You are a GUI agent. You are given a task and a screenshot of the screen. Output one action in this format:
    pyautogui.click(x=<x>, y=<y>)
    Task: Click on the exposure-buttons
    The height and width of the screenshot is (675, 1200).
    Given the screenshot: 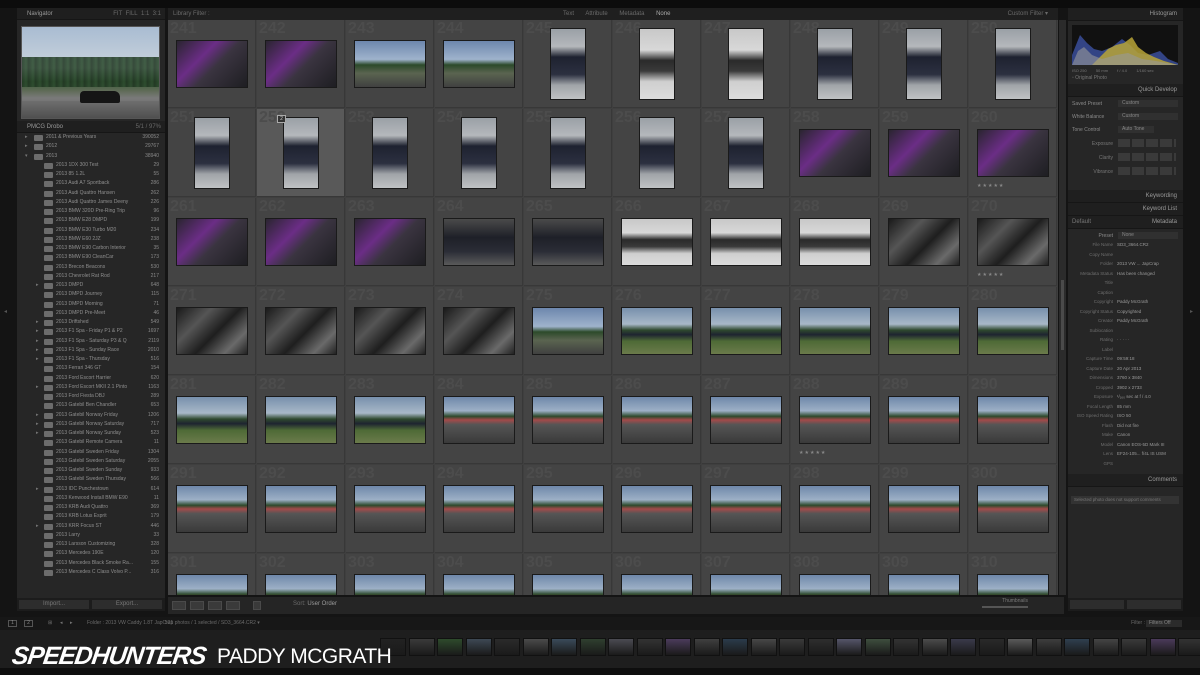 What is the action you would take?
    pyautogui.click(x=1147, y=143)
    